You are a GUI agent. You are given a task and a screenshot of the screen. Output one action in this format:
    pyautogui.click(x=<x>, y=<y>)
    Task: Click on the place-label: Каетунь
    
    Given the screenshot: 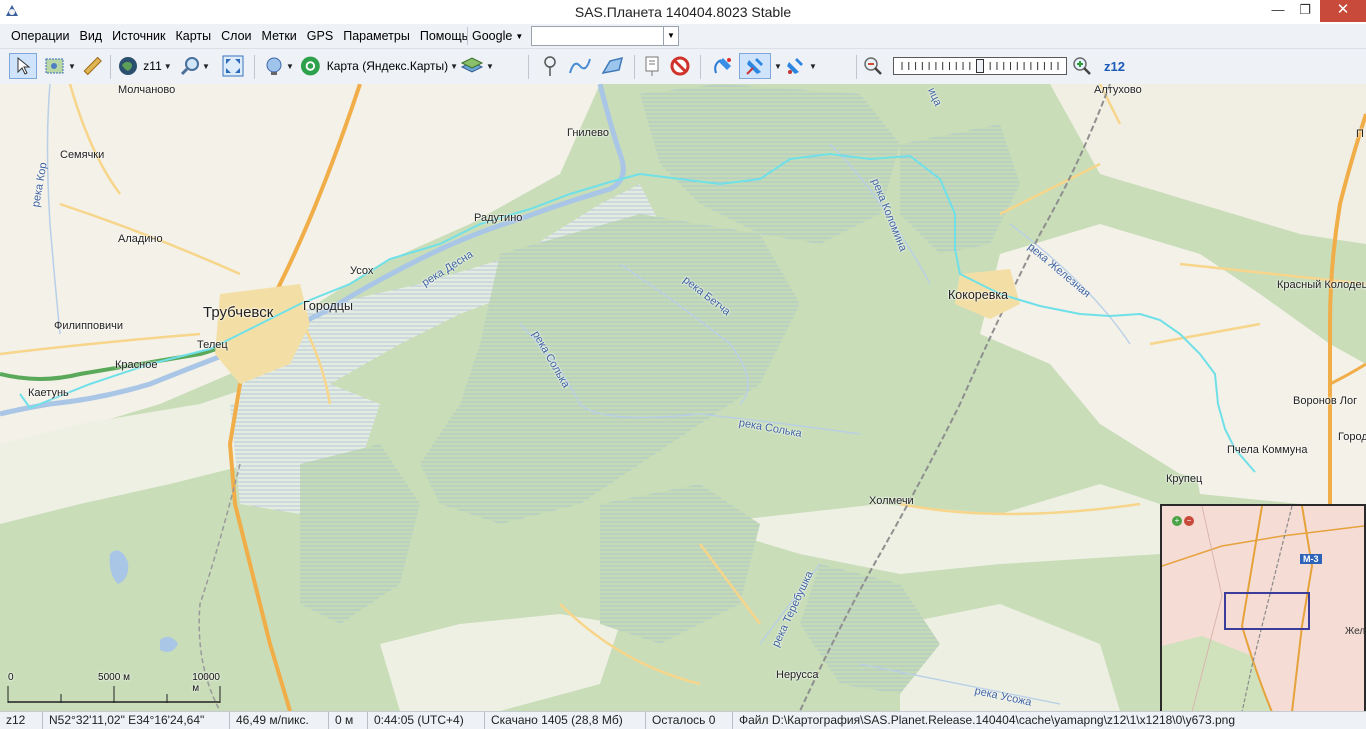 What is the action you would take?
    pyautogui.click(x=48, y=393)
    